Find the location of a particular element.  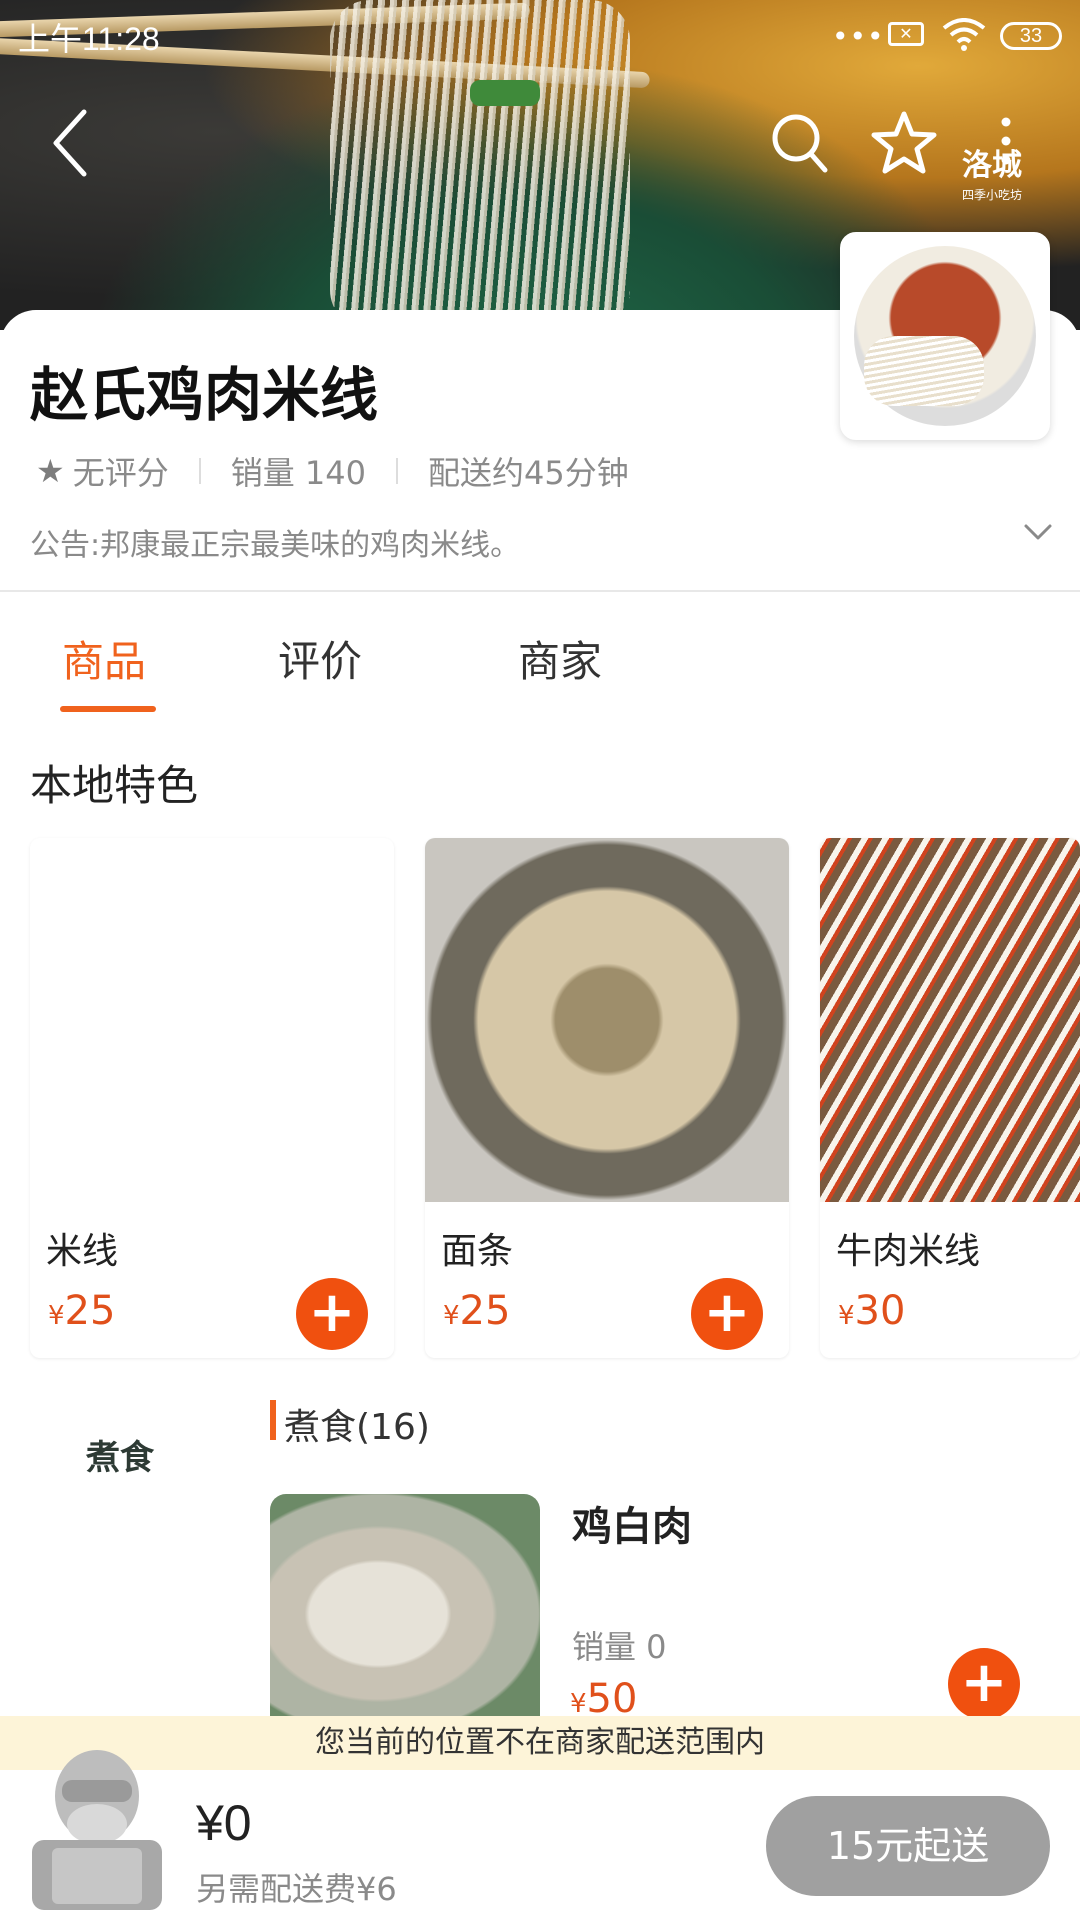

dish-price-value: 30 is located at coordinates (880, 1311).